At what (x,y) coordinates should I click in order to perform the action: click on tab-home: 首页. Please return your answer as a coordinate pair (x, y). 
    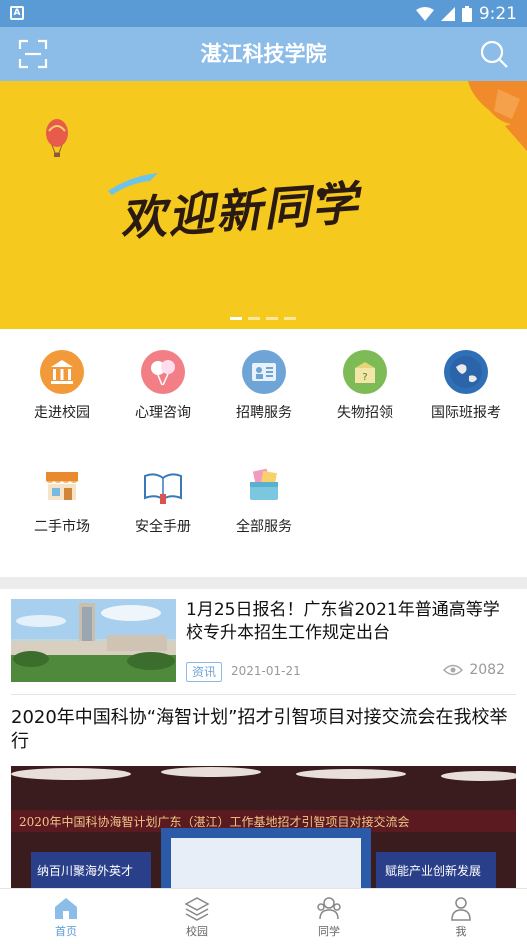
    Looking at the image, I should click on (66, 916).